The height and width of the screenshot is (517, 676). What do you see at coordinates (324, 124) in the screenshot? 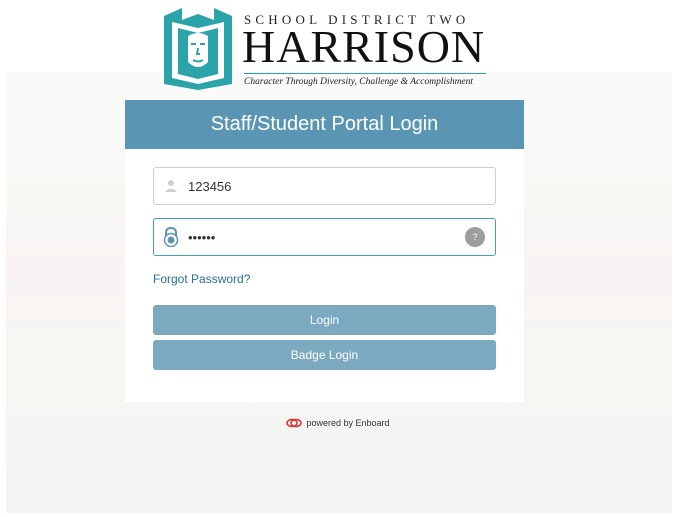
I see `login-title: Staff/Student Portal Login` at bounding box center [324, 124].